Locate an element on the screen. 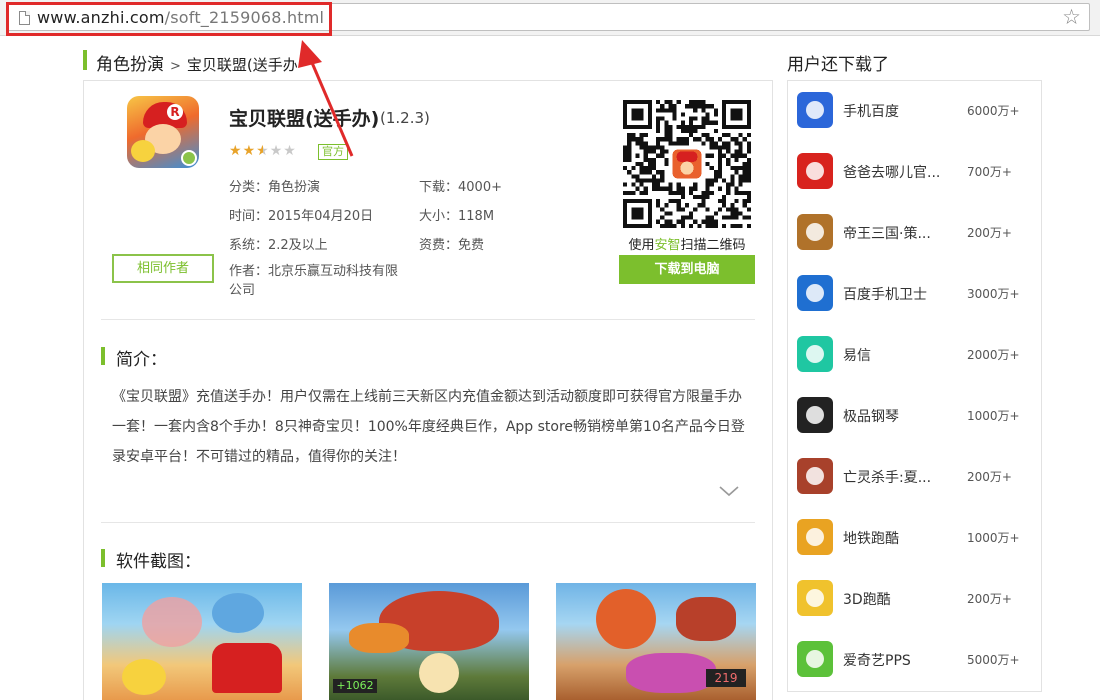 The height and width of the screenshot is (700, 1100). breadcrumb: 角色扮演 > 宝贝联盟(送手办 is located at coordinates (197, 62).